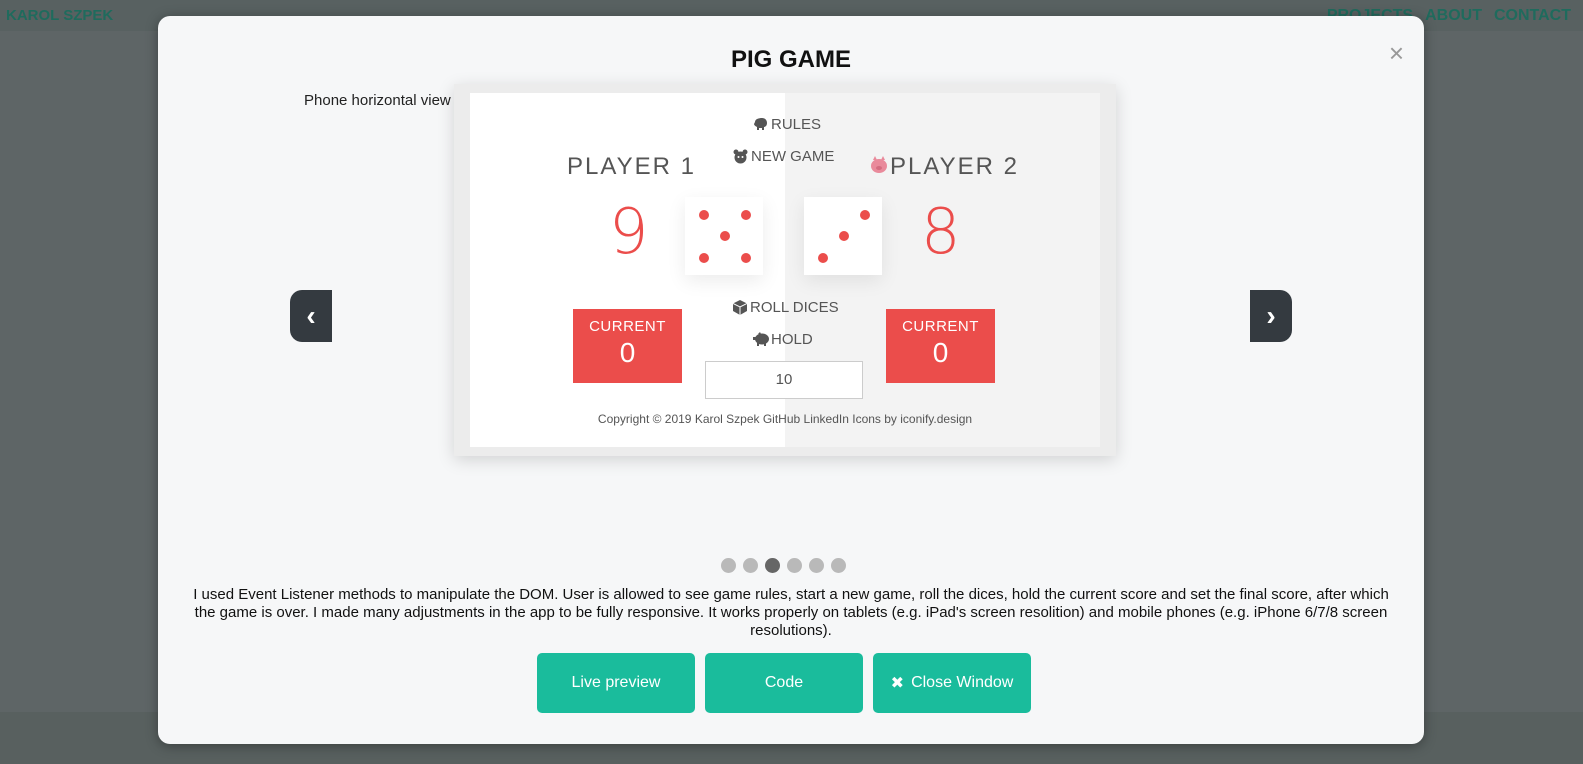  What do you see at coordinates (1453, 16) in the screenshot?
I see `nav-link-about: ABOUT` at bounding box center [1453, 16].